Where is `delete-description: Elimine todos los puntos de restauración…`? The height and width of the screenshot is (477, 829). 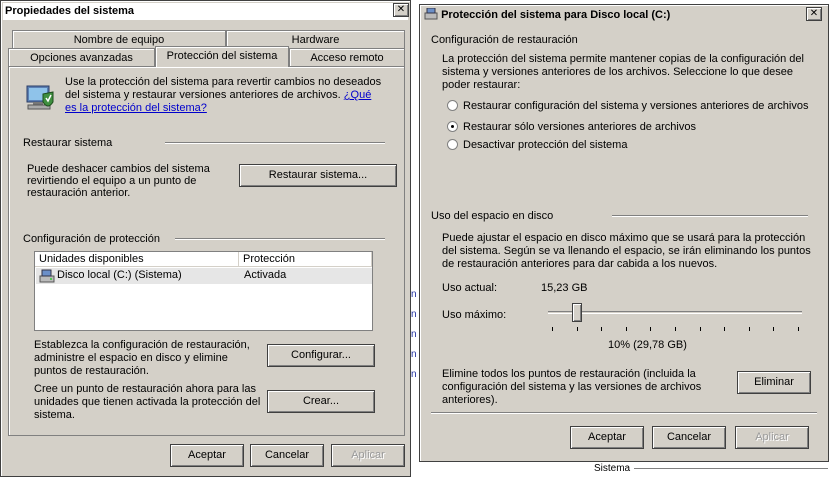 delete-description: Elimine todos los puntos de restauración… is located at coordinates (572, 387).